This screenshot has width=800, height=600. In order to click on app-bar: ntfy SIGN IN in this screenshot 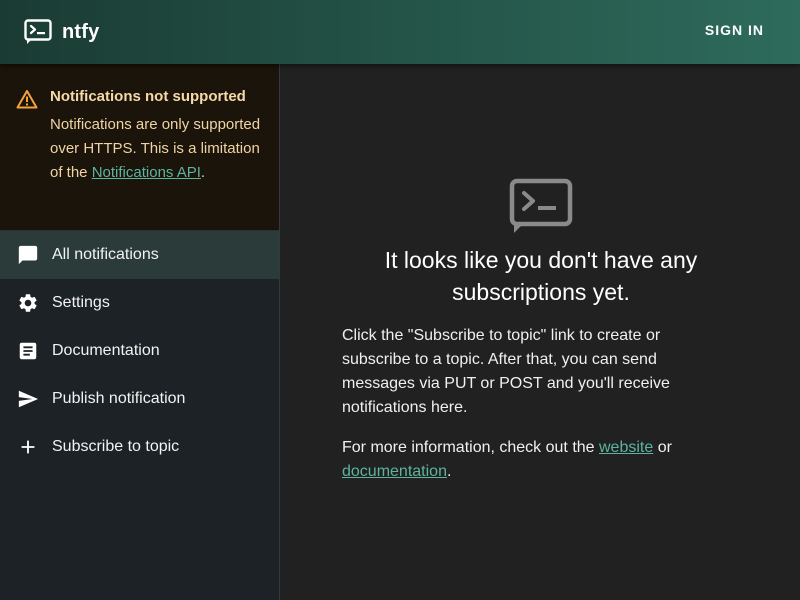, I will do `click(400, 32)`.